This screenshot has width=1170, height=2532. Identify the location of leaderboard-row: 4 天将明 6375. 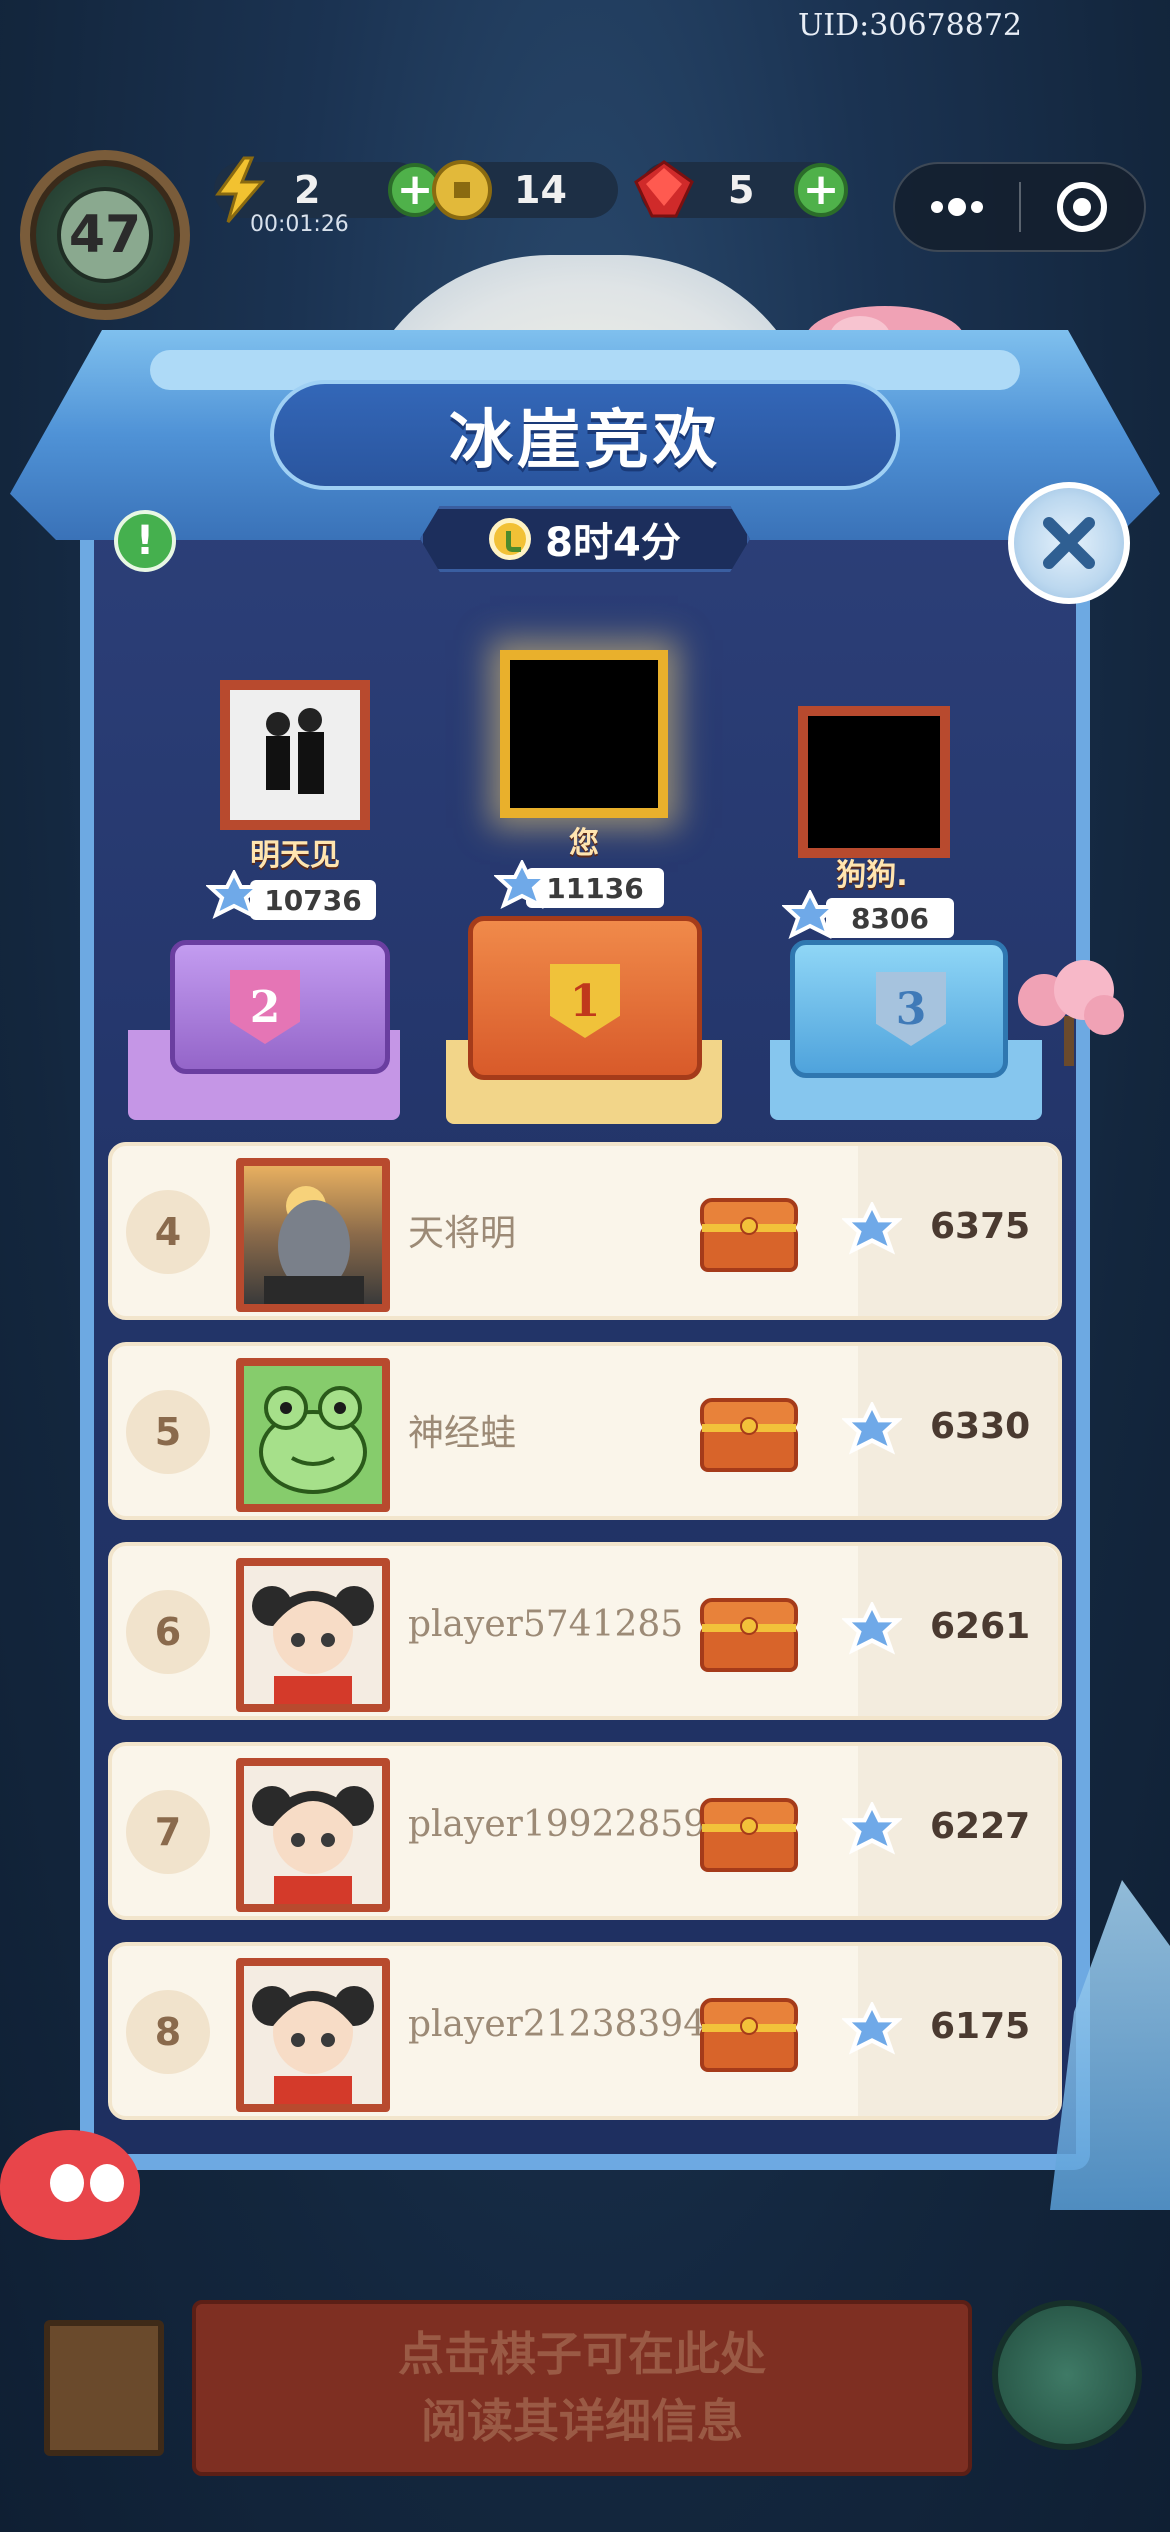
(585, 1231).